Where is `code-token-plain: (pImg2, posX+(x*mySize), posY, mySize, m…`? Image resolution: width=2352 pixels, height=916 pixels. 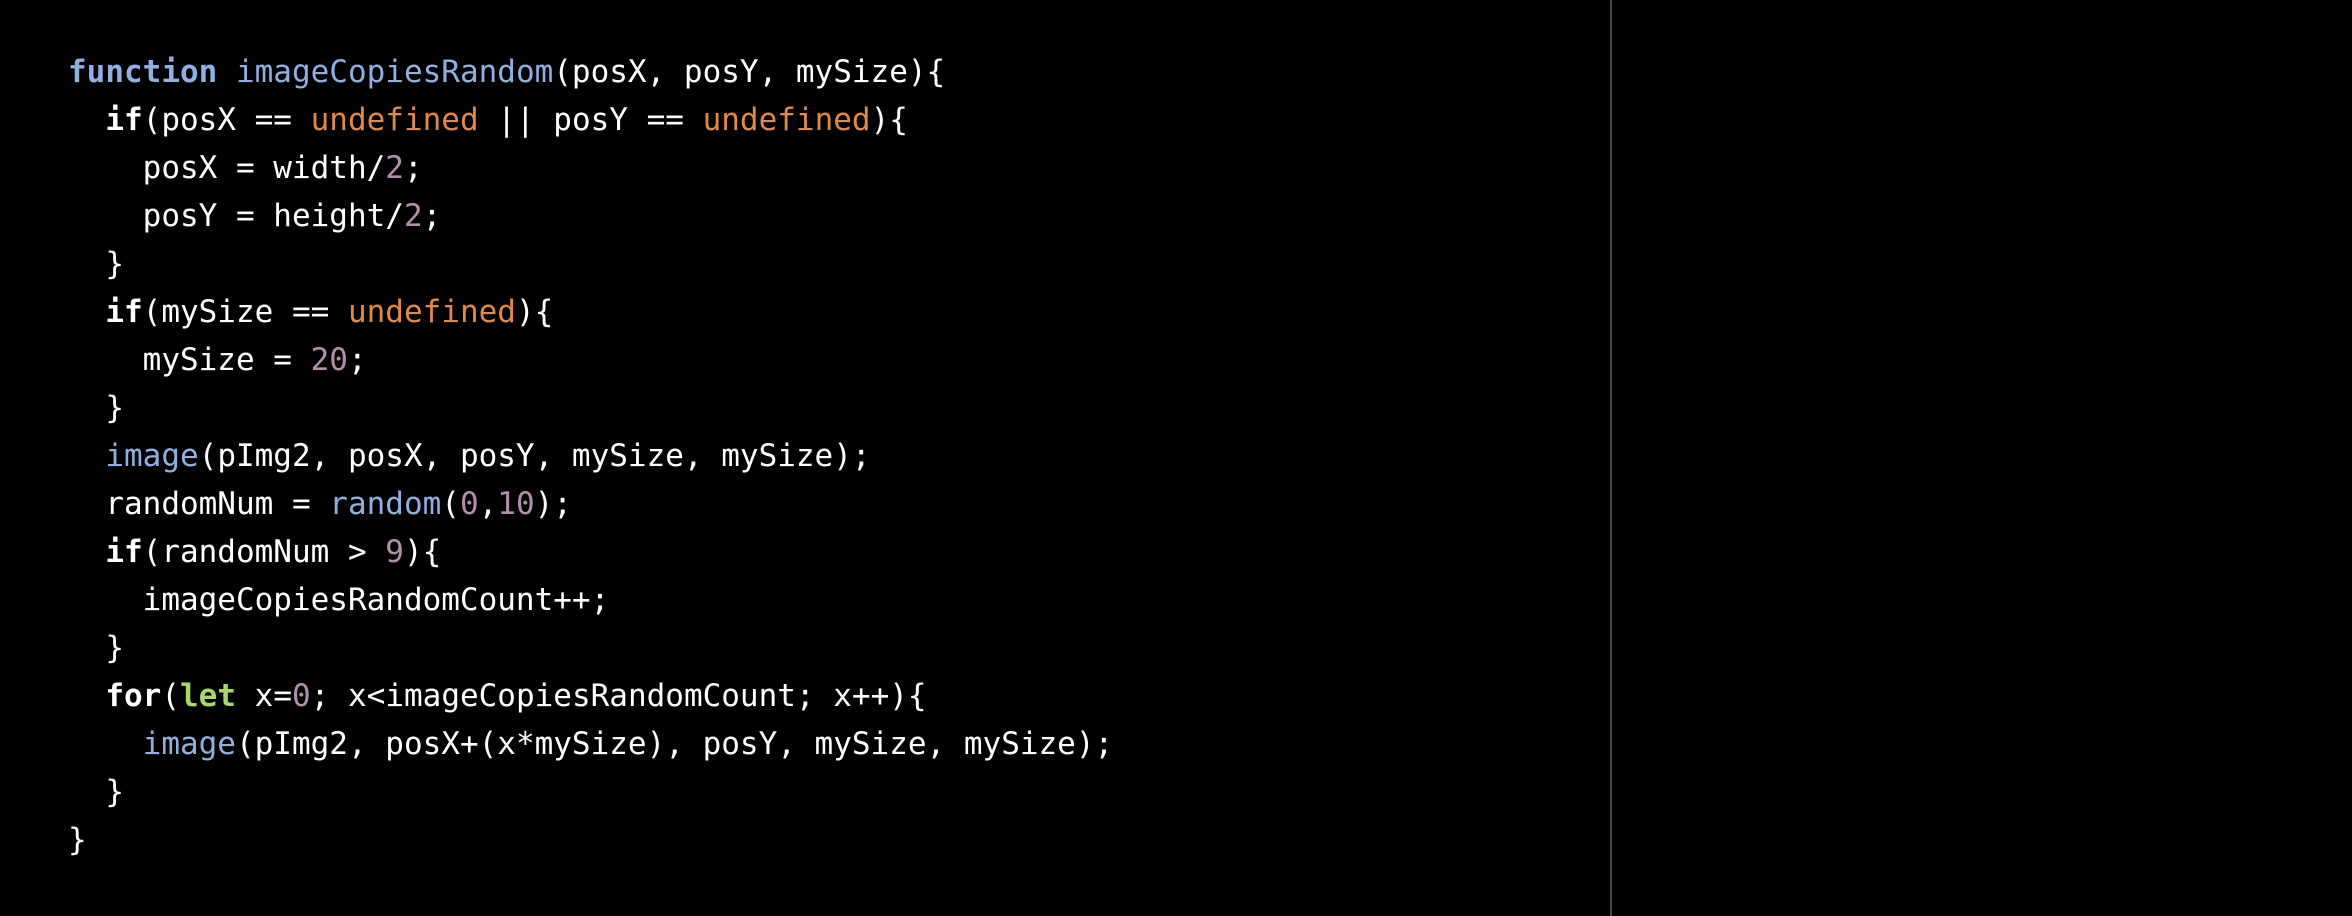
code-token-plain: (pImg2, posX+(x*mySize), posY, mySize, m… is located at coordinates (674, 744).